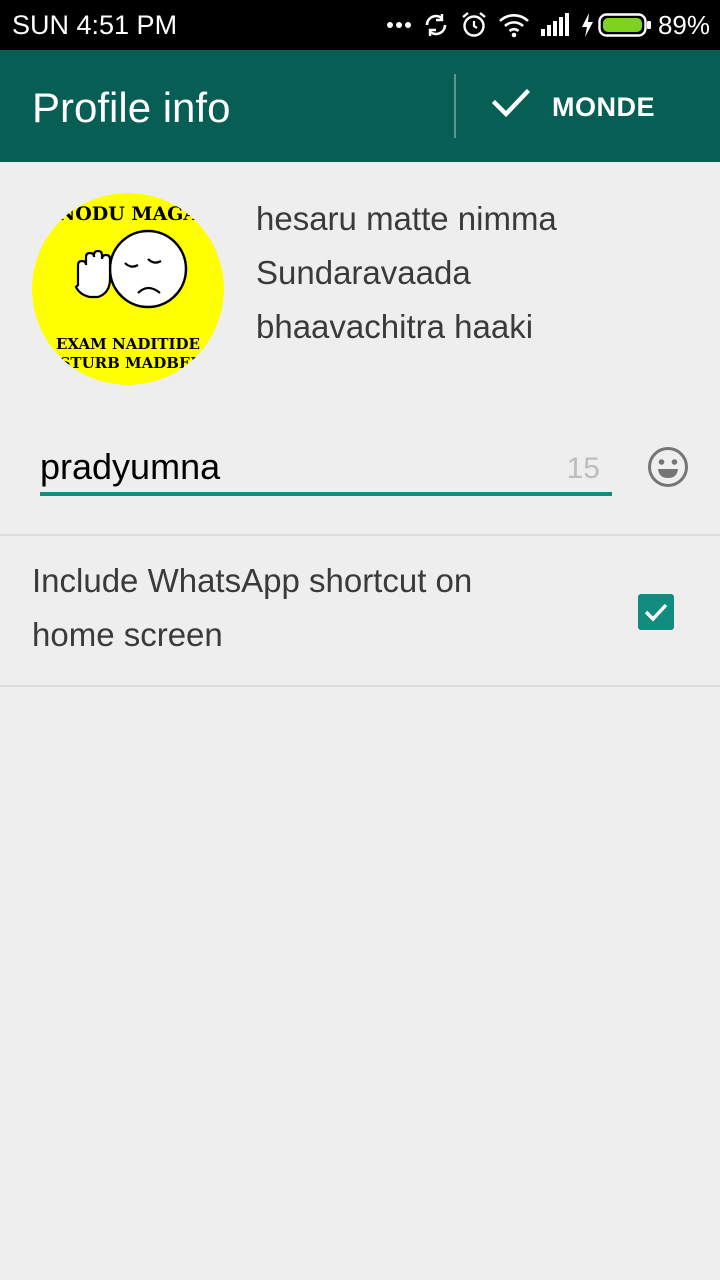 This screenshot has width=720, height=1280. I want to click on alarm-icon, so click(474, 25).